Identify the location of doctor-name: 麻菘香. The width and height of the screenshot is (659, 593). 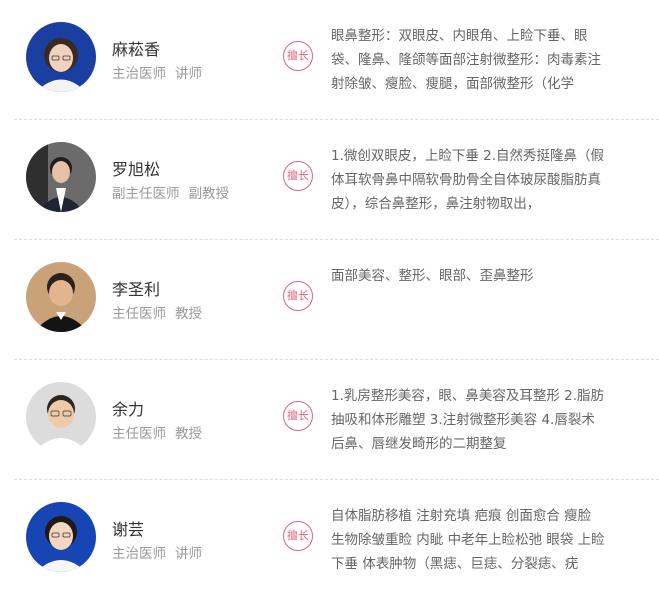
(136, 48).